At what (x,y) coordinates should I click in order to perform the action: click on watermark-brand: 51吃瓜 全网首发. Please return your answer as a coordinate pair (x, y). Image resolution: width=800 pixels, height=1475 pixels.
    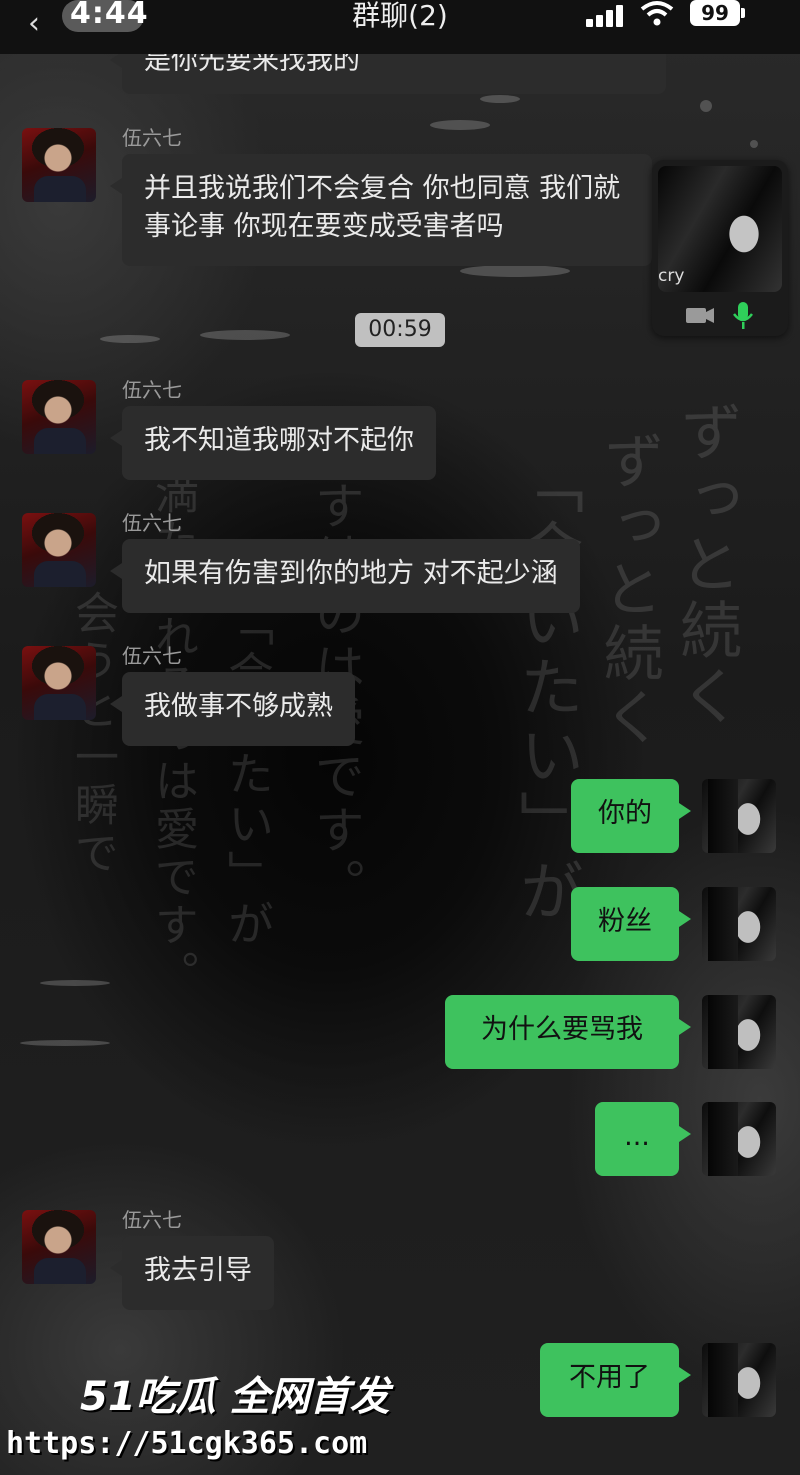
    Looking at the image, I should click on (235, 1397).